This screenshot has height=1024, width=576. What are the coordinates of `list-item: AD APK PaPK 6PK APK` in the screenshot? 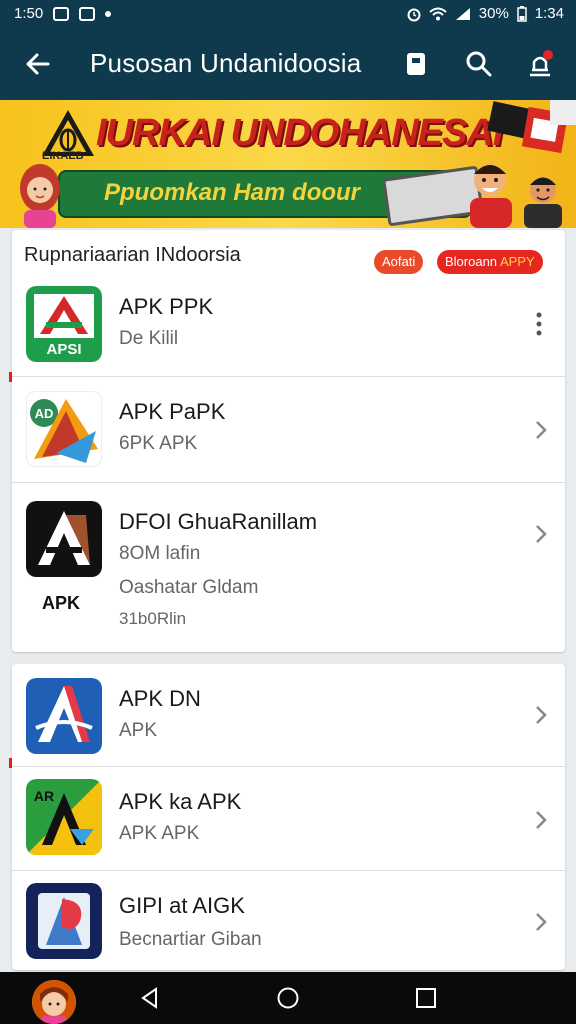 It's located at (288, 429).